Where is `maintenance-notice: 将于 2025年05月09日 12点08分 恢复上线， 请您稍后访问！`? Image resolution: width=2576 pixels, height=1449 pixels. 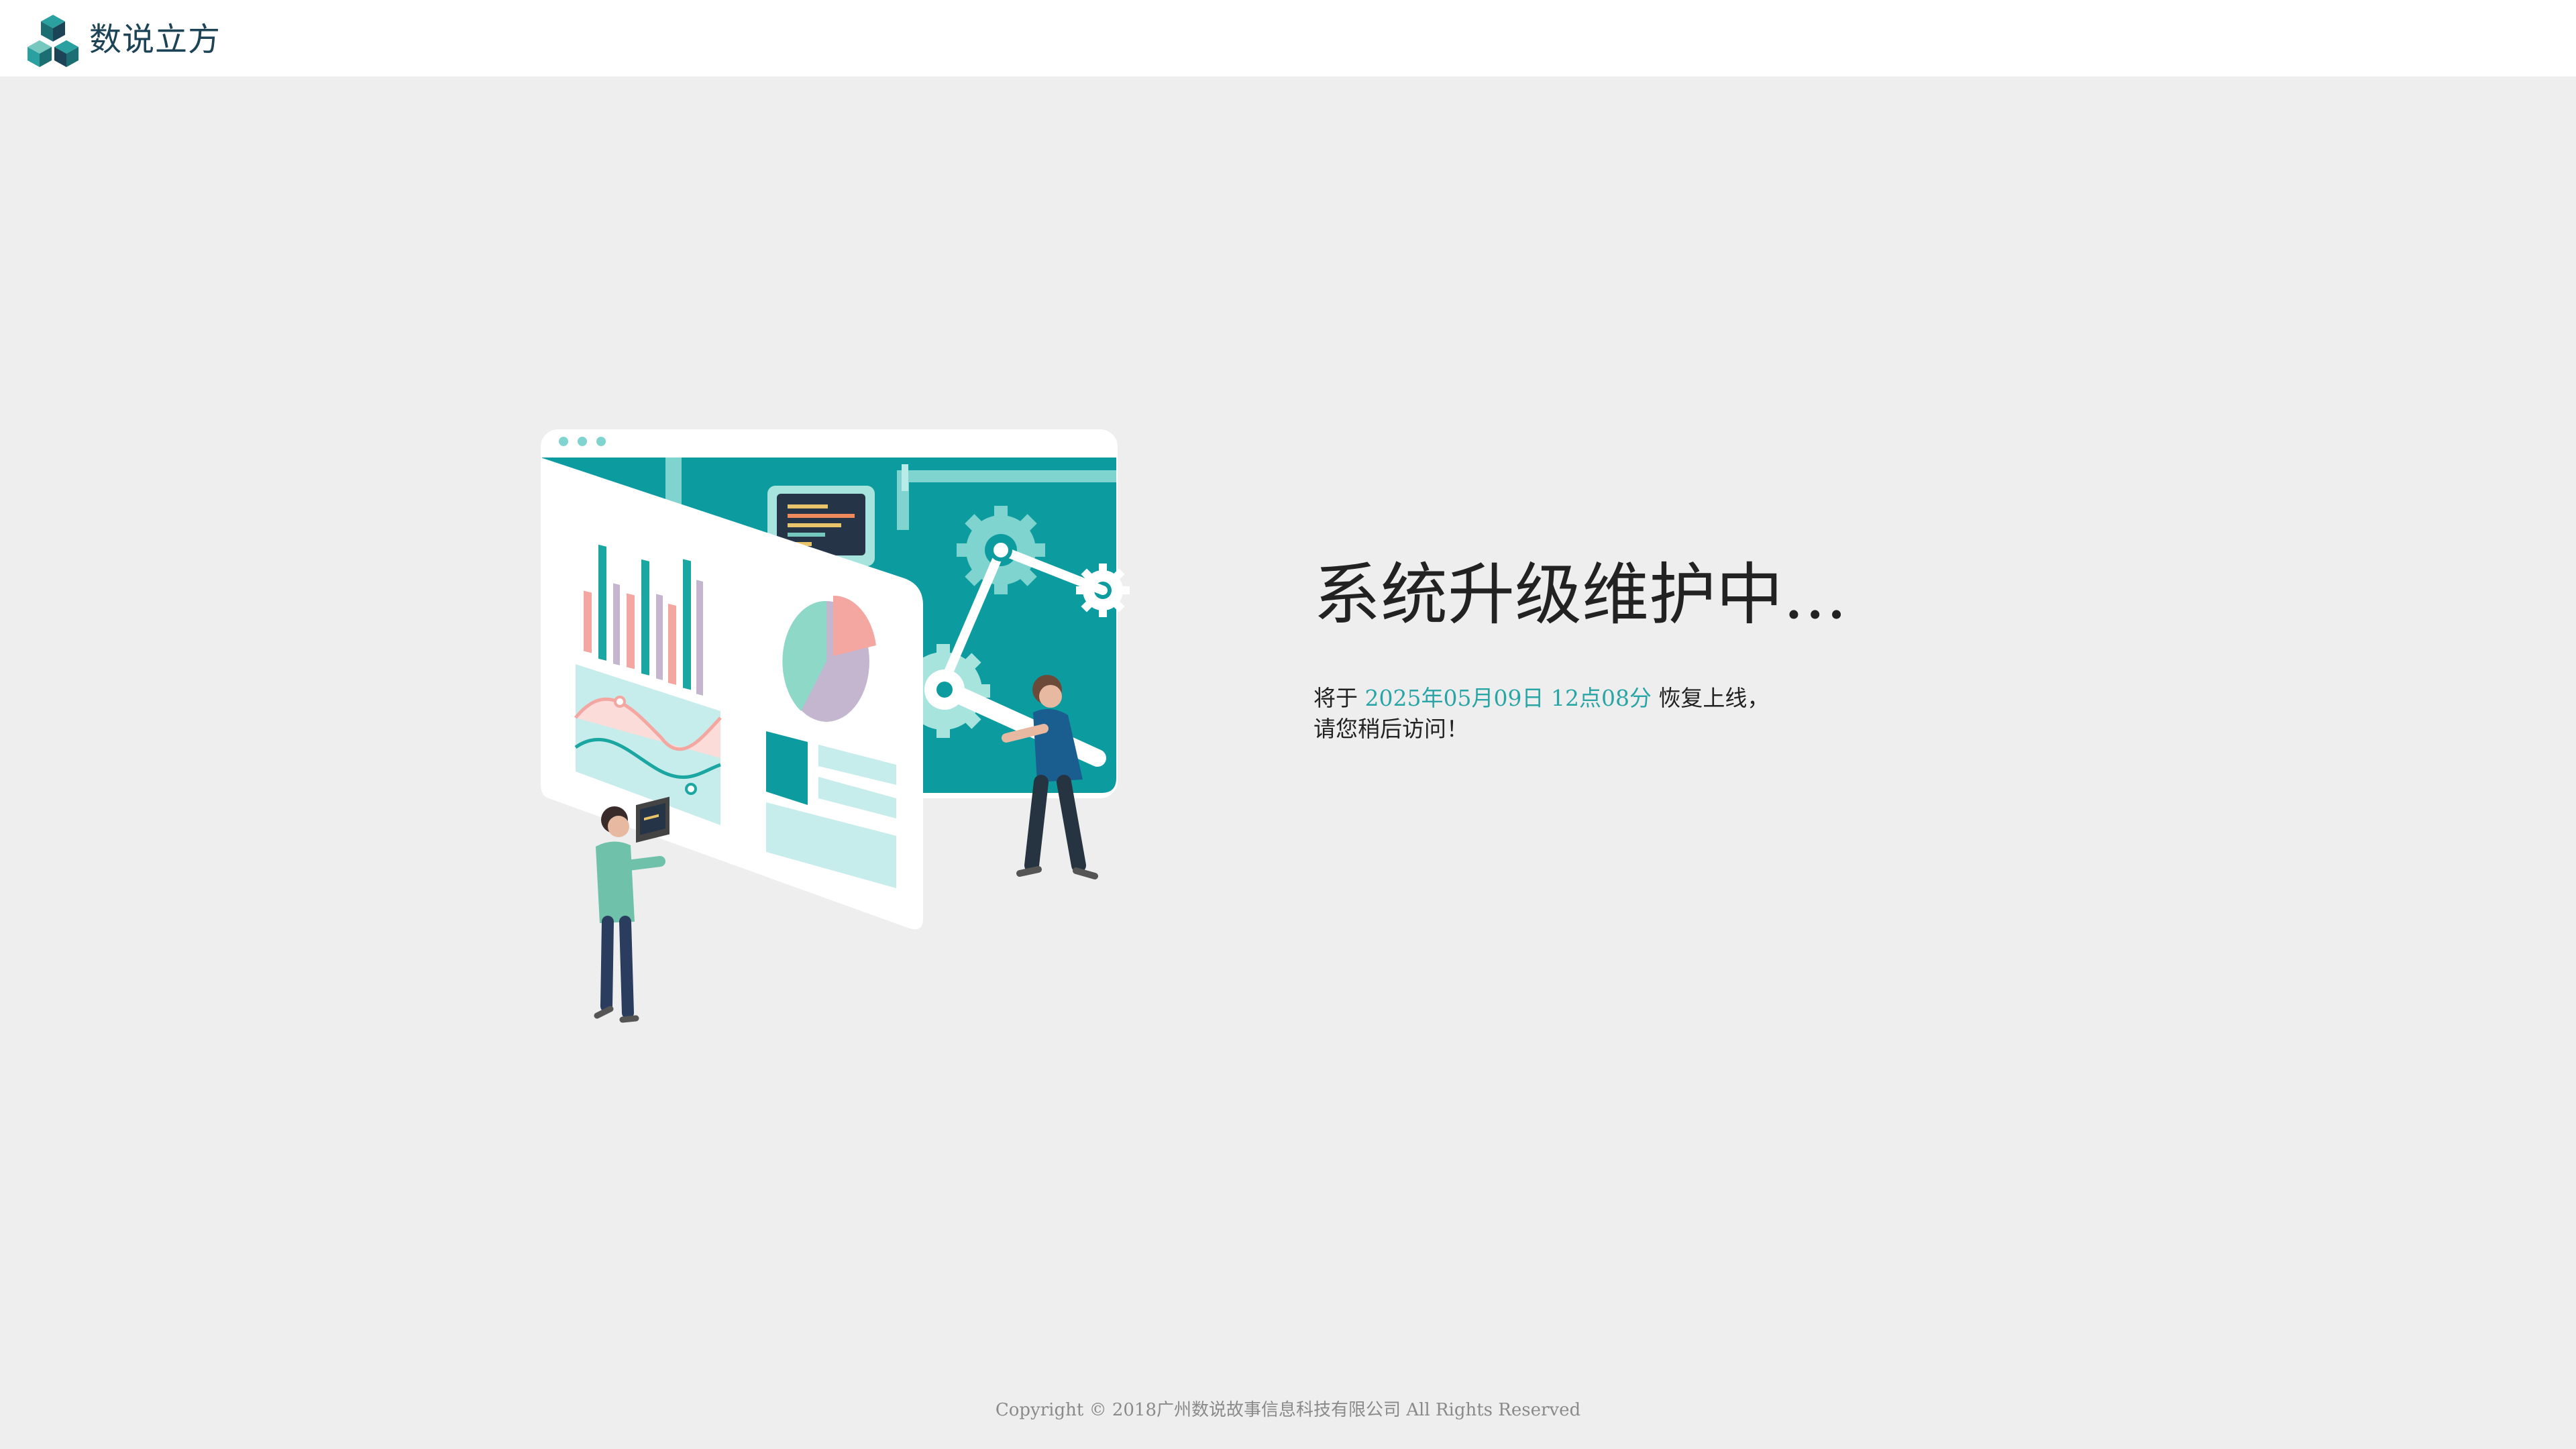
maintenance-notice: 将于 2025年05月09日 12点08分 恢复上线， 请您稍后访问！ is located at coordinates (1541, 714).